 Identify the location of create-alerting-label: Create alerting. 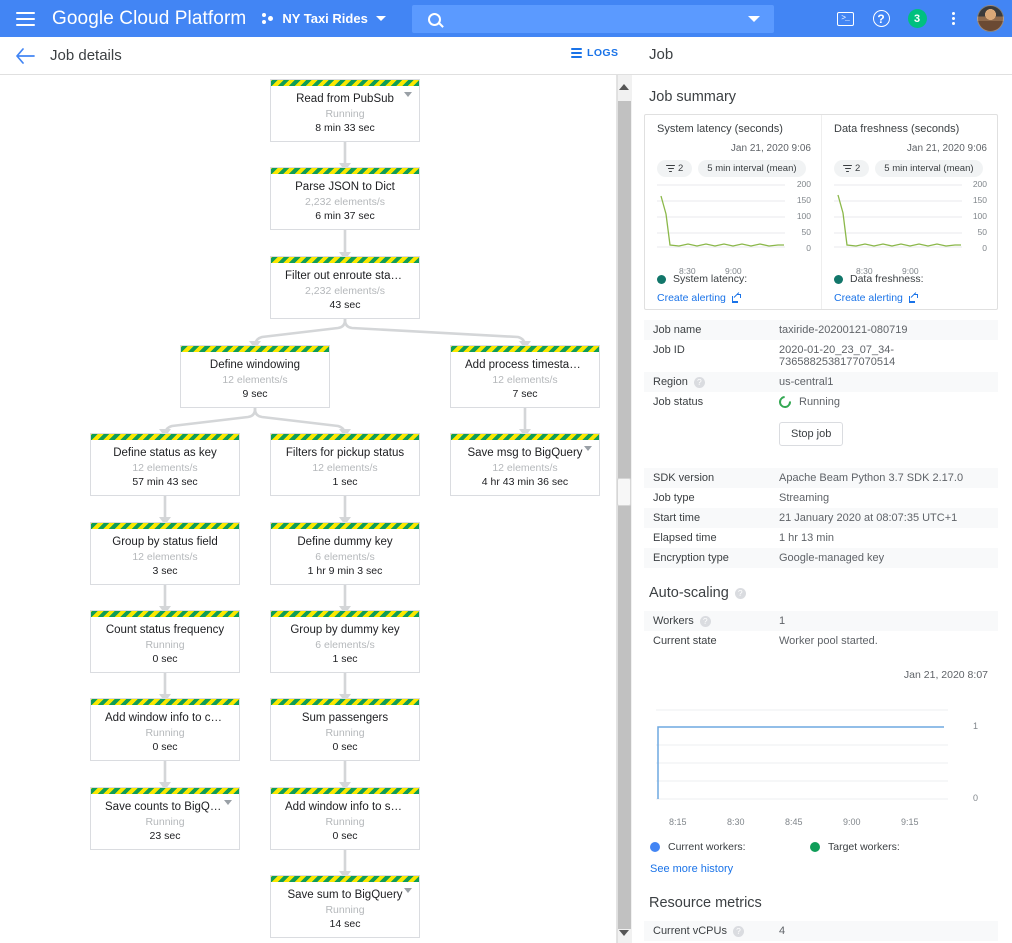
(691, 298).